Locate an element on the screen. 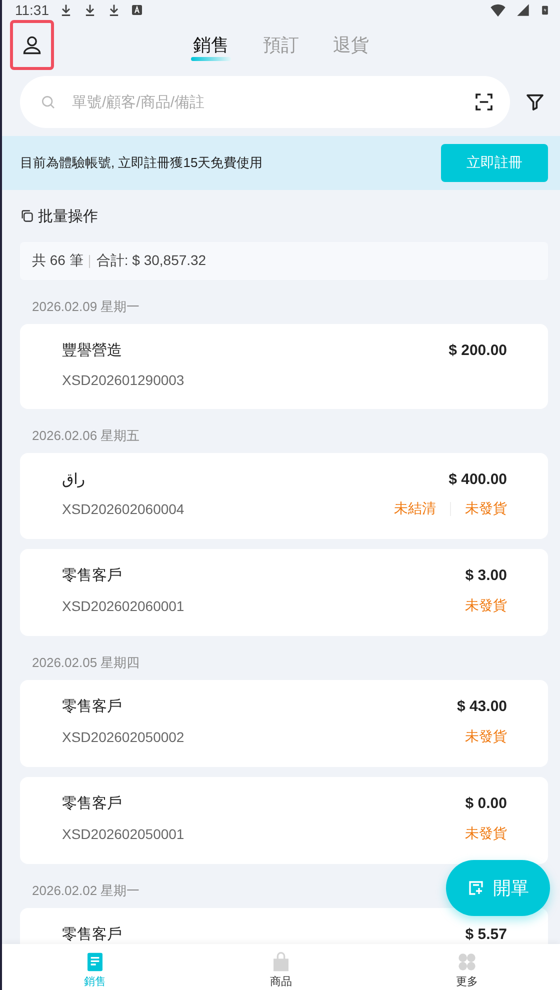 This screenshot has width=560, height=990. order-amount: $ 0.00 is located at coordinates (486, 803).